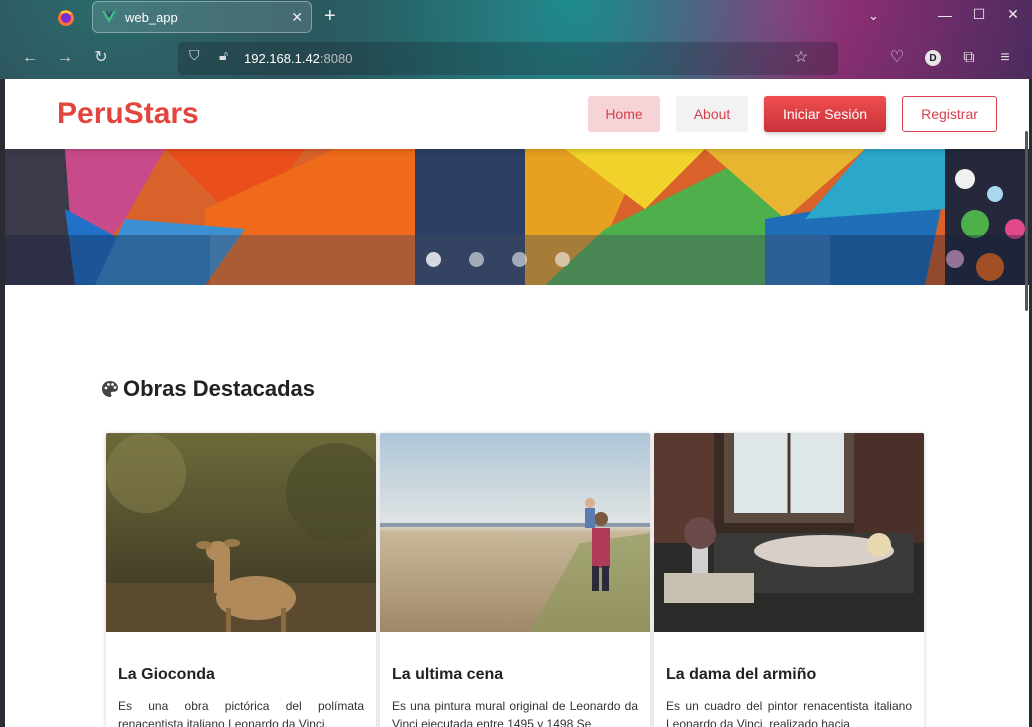 This screenshot has height=727, width=1032. Describe the element at coordinates (202, 17) in the screenshot. I see `tab-web-app: web_app ✕` at that location.